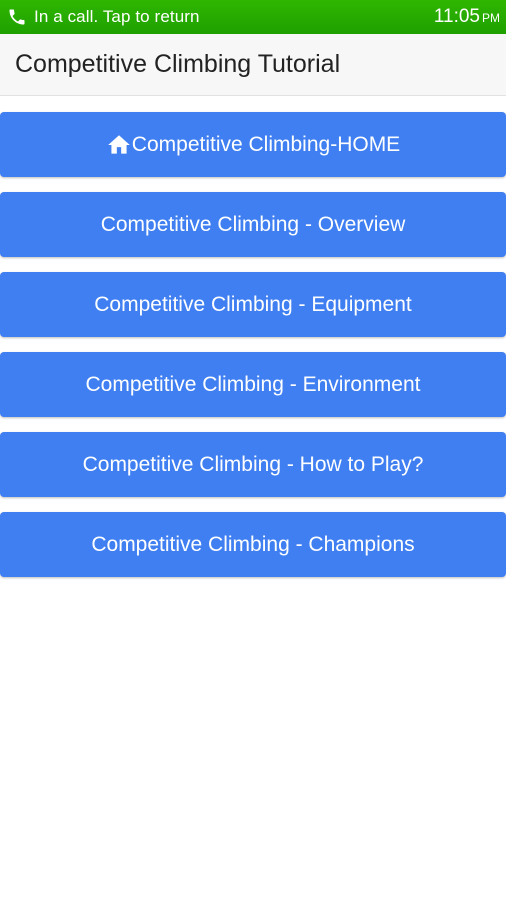  I want to click on phone-icon, so click(17, 17).